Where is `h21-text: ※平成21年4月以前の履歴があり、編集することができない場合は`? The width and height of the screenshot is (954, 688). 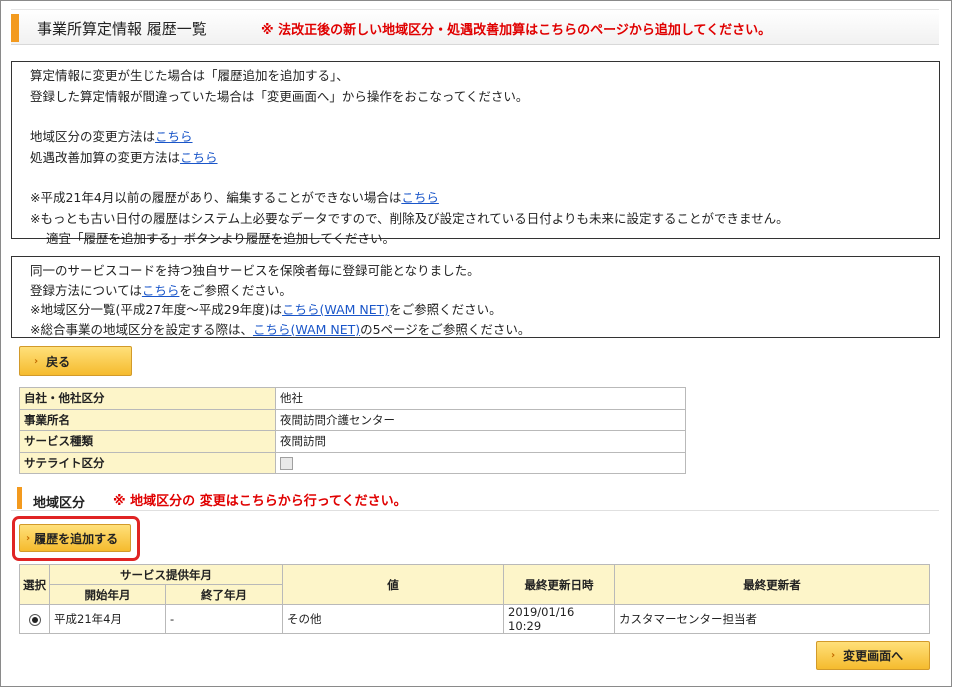 h21-text: ※平成21年4月以前の履歴があり、編集することができない場合は is located at coordinates (216, 197).